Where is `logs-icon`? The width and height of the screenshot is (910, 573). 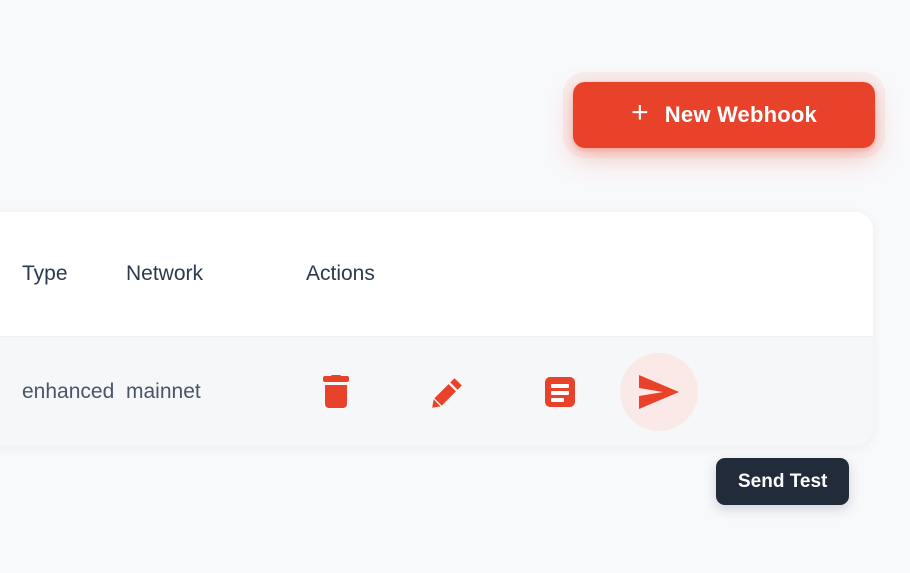
logs-icon is located at coordinates (560, 392).